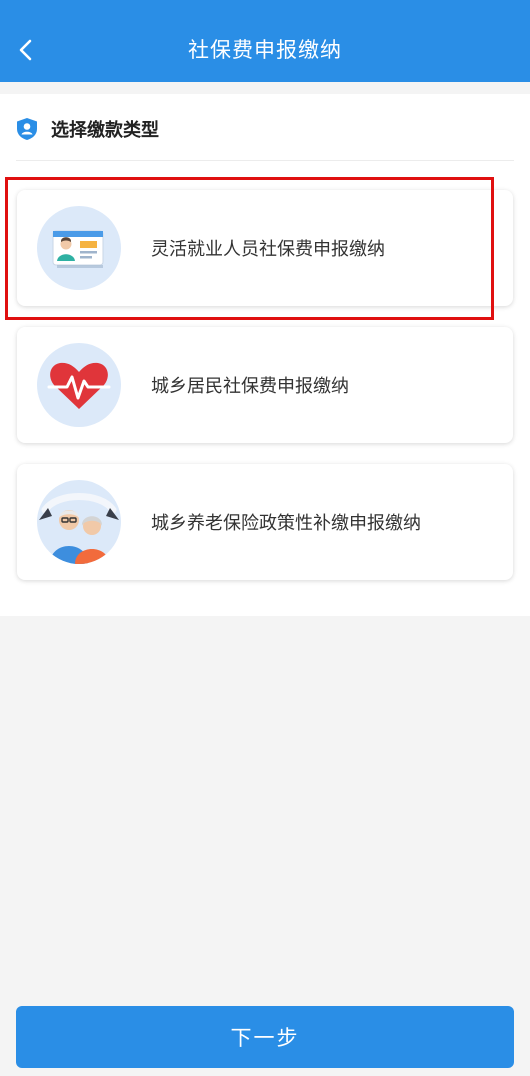  What do you see at coordinates (265, 160) in the screenshot?
I see `divider` at bounding box center [265, 160].